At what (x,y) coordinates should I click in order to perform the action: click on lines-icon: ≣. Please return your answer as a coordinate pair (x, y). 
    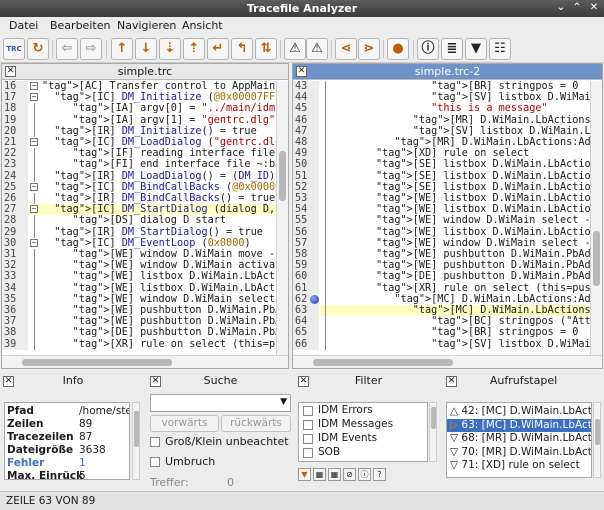
    Looking at the image, I should click on (452, 49).